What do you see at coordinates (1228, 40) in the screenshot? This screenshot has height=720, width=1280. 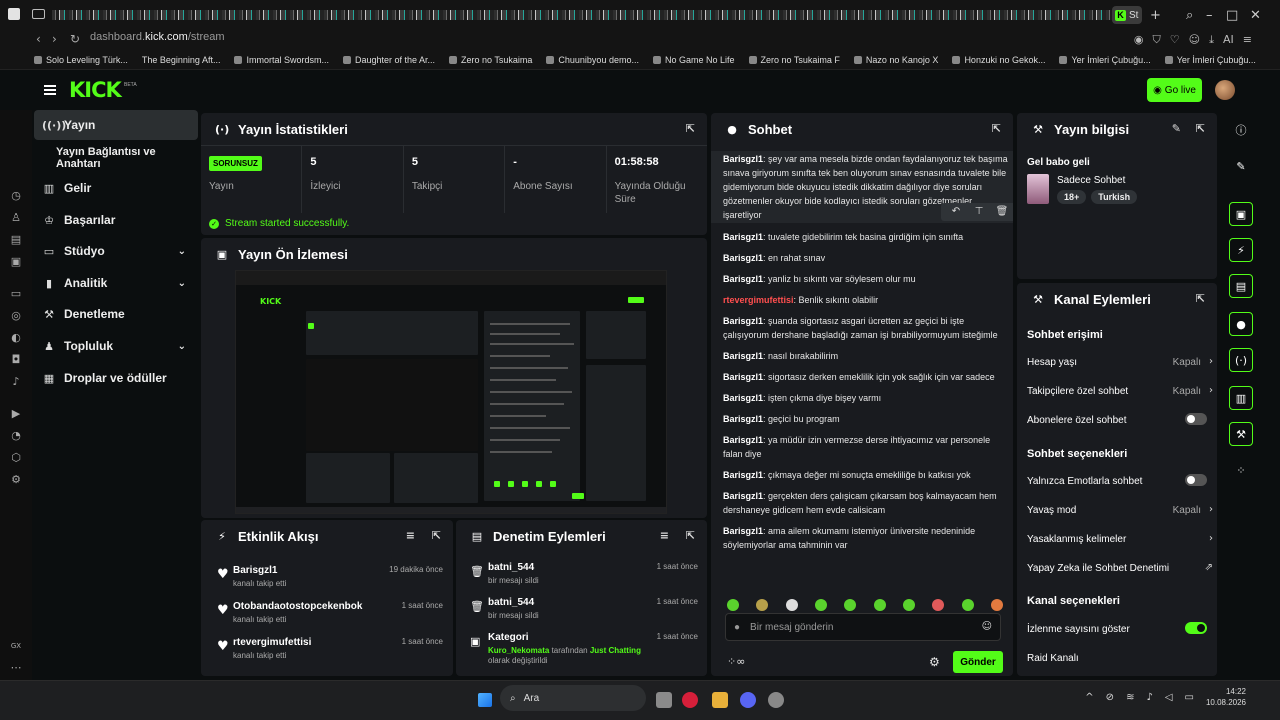 I see `ai-button: AI` at bounding box center [1228, 40].